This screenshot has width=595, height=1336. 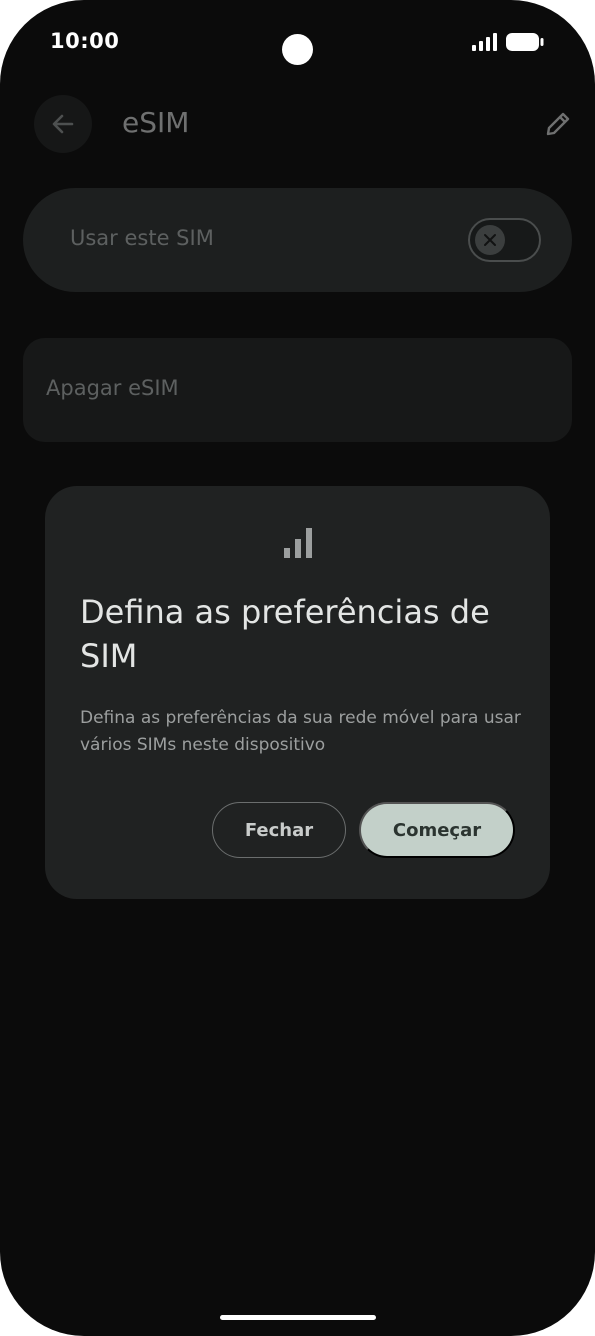 I want to click on home-indicator, so click(x=298, y=1317).